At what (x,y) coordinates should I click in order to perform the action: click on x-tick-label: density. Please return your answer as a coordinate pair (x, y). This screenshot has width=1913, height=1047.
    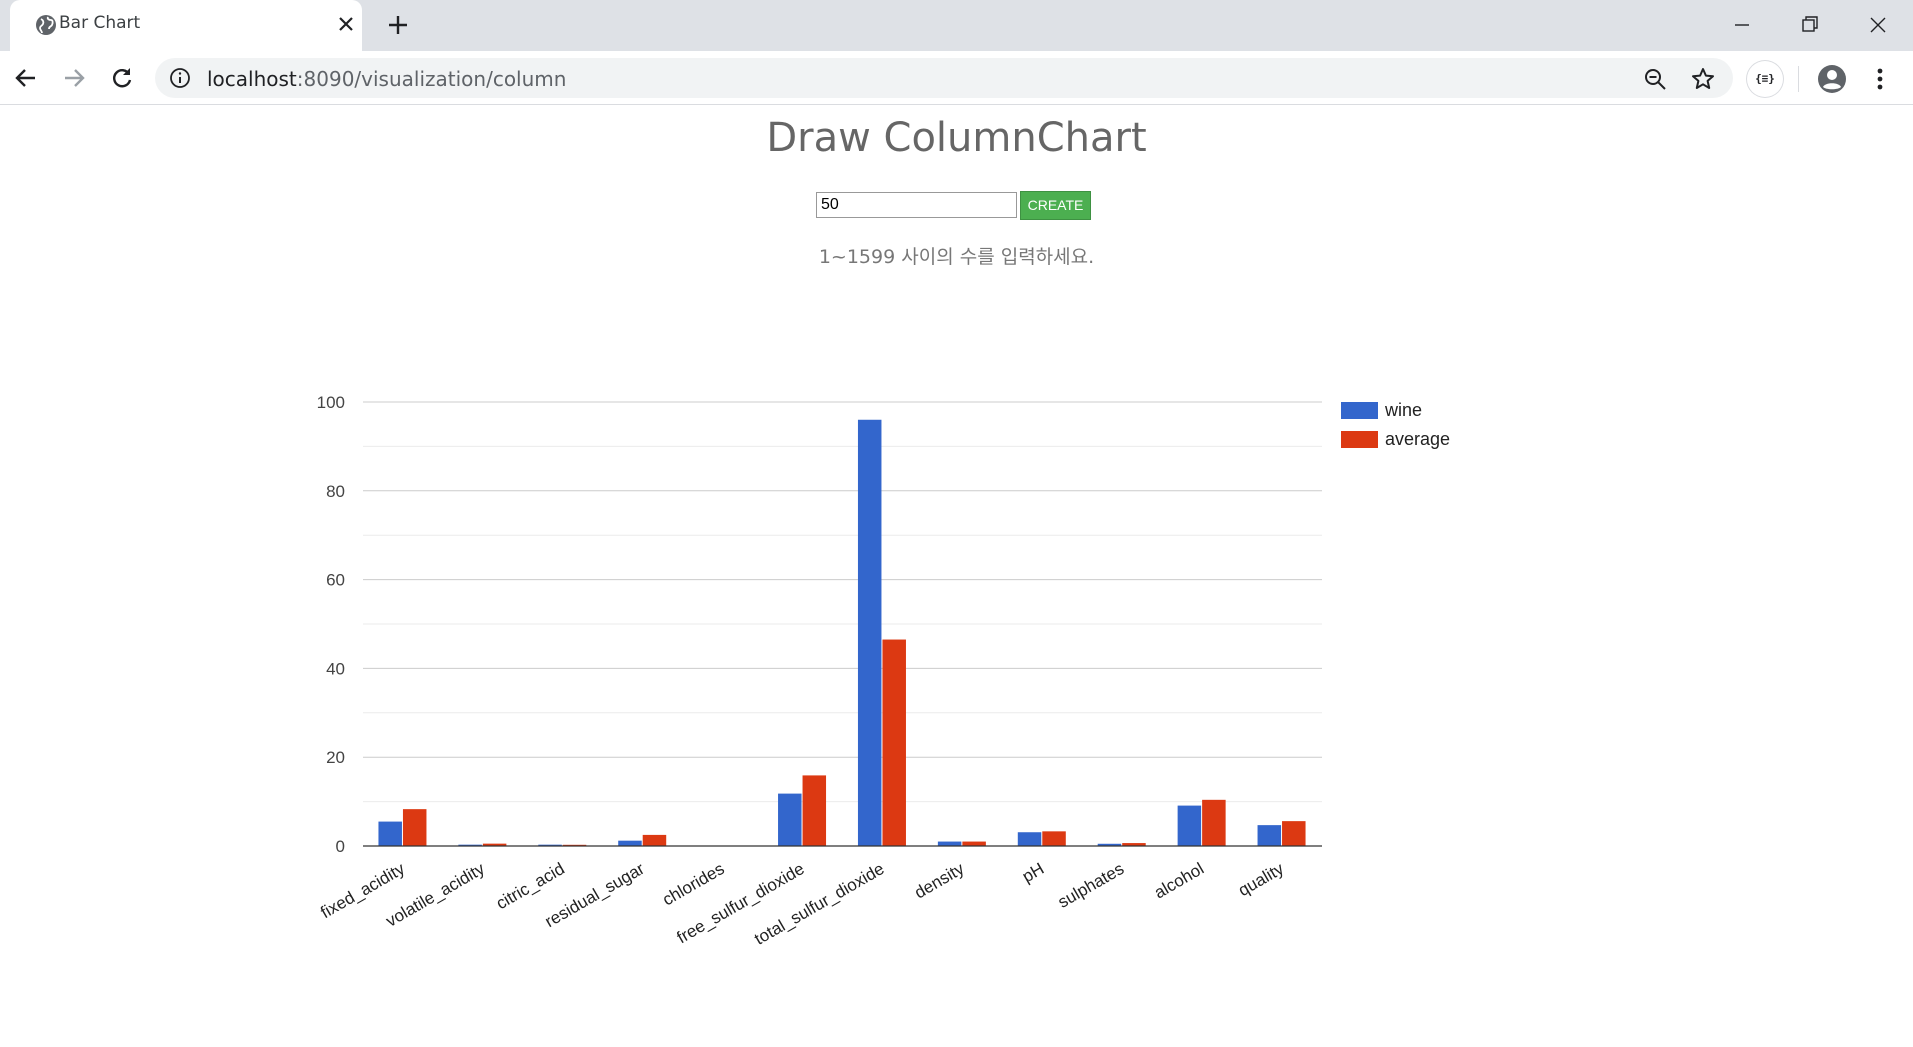
    Looking at the image, I should click on (939, 881).